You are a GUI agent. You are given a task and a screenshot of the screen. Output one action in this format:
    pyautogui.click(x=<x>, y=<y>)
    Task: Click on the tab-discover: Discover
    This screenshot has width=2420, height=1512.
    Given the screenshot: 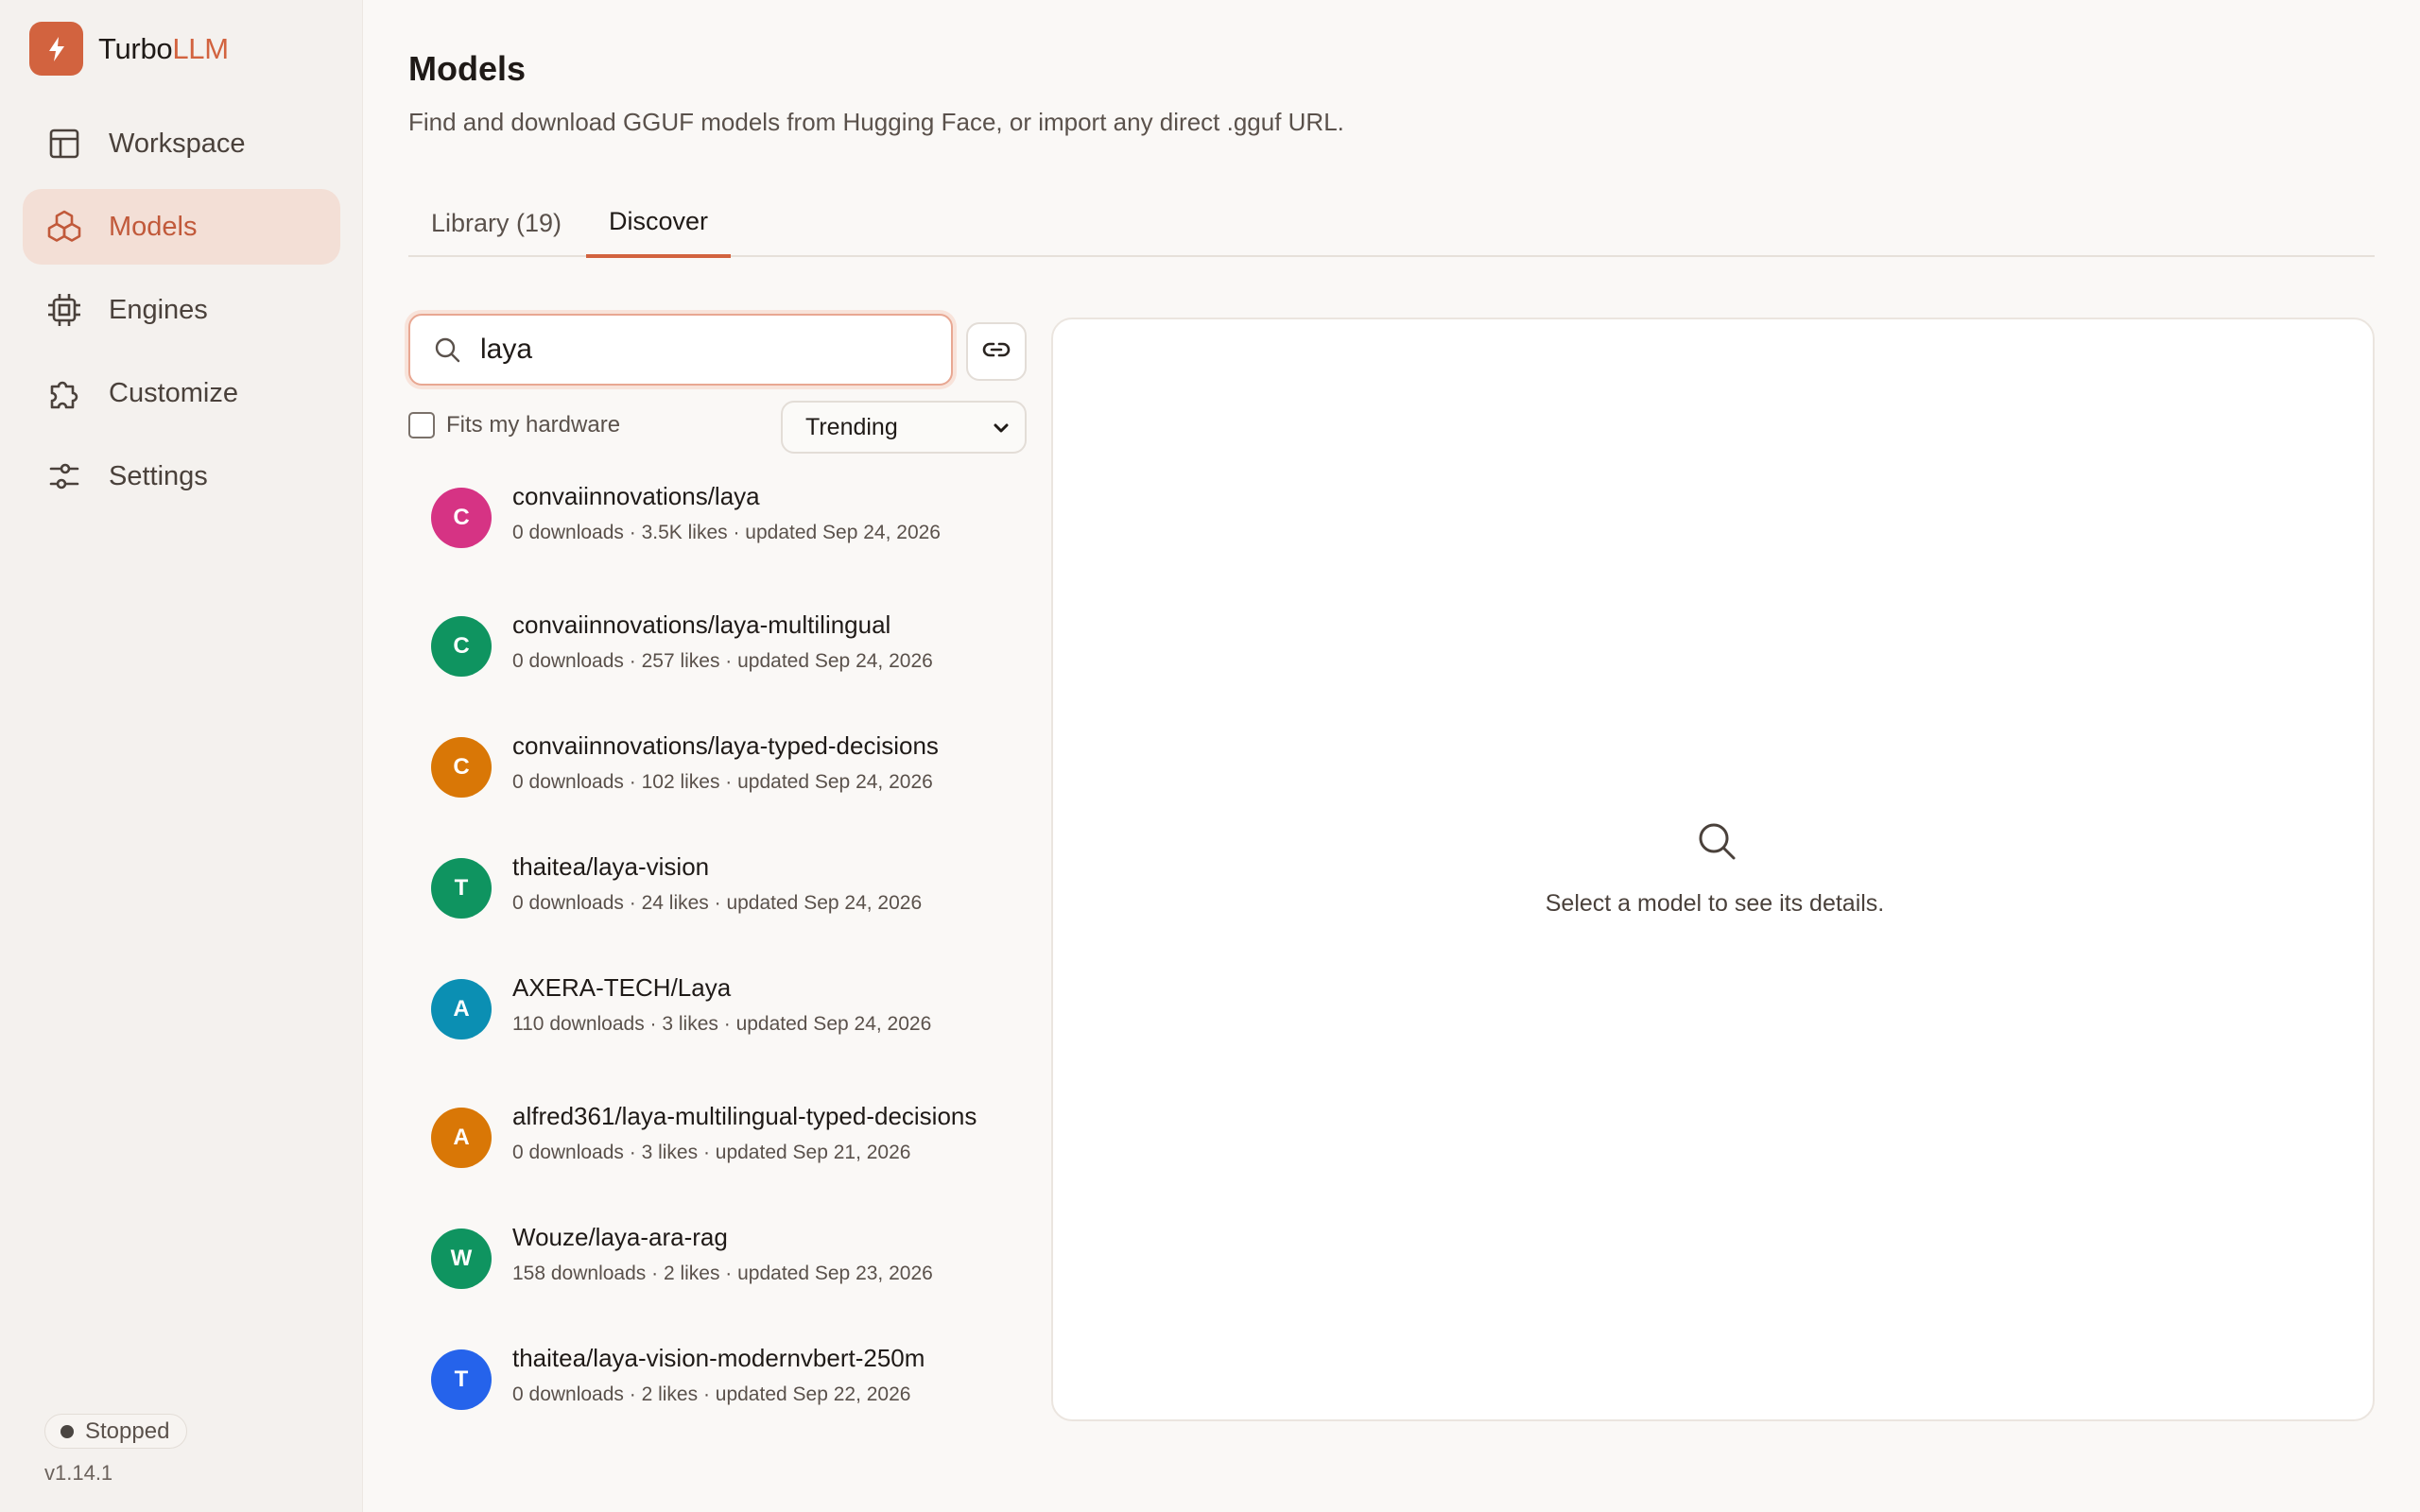 What is the action you would take?
    pyautogui.click(x=659, y=223)
    